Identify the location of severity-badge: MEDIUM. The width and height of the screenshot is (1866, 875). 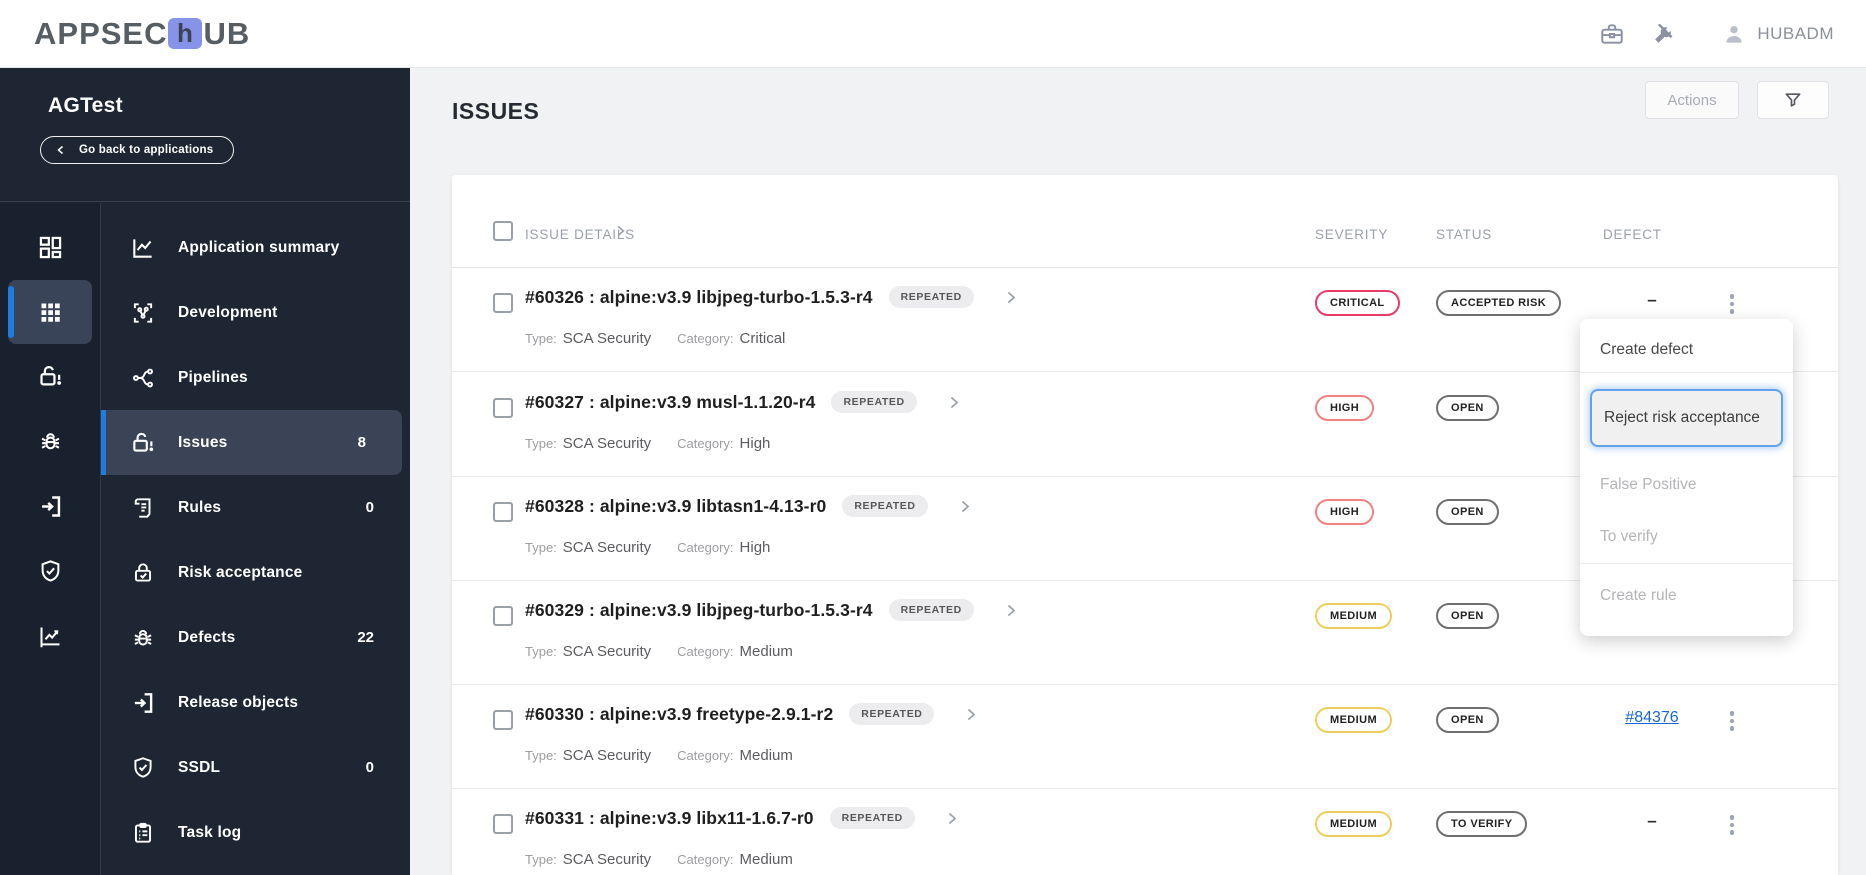
(1354, 824).